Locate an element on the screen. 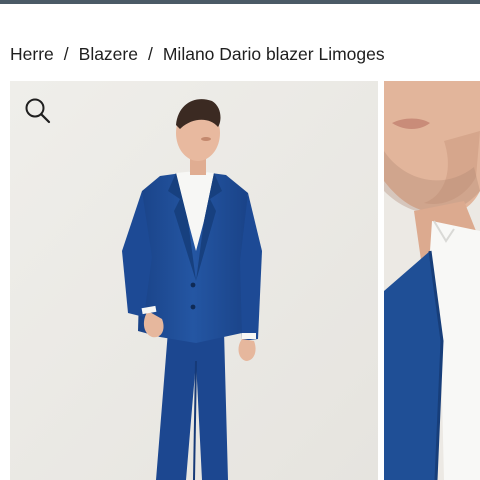 The image size is (480, 480). breadcrumb-current: Milano Dario blazer Limoges is located at coordinates (273, 53).